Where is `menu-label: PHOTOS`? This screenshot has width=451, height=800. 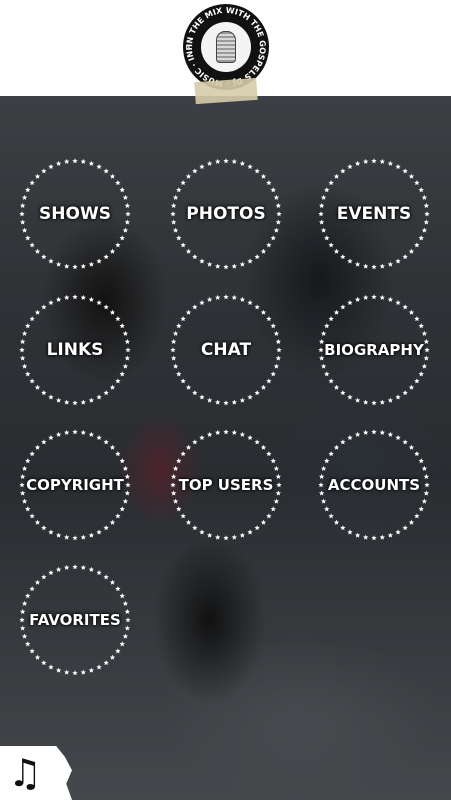 menu-label: PHOTOS is located at coordinates (226, 214).